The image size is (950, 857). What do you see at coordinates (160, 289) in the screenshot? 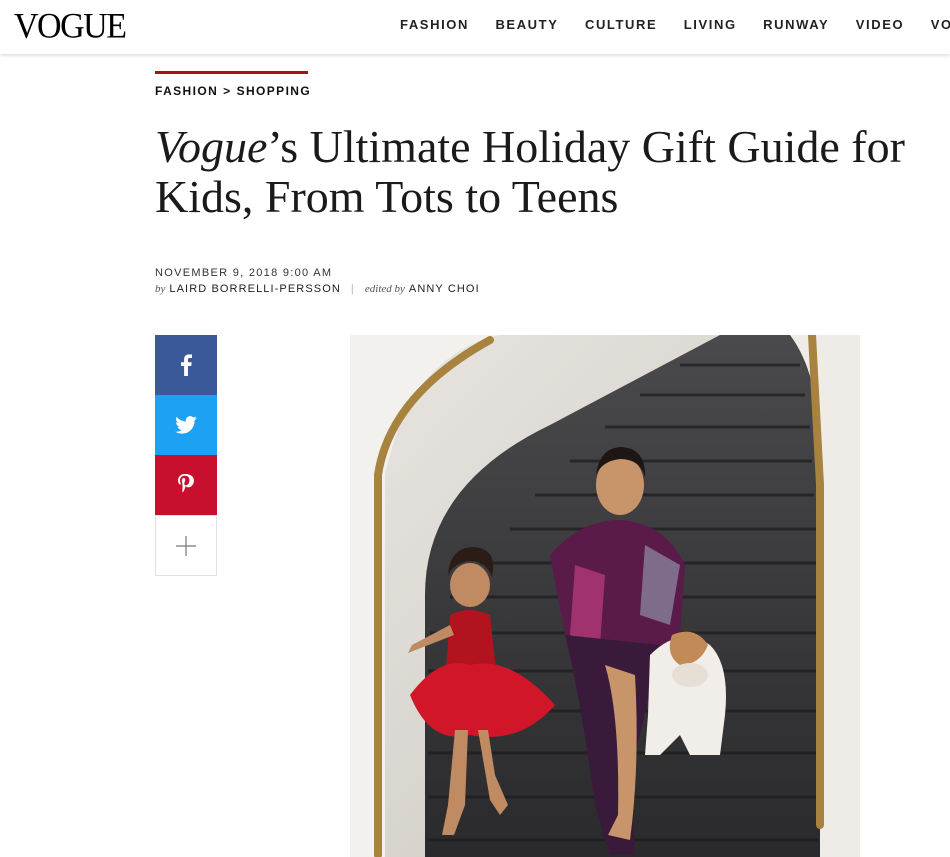
I see `by-prefix: by` at bounding box center [160, 289].